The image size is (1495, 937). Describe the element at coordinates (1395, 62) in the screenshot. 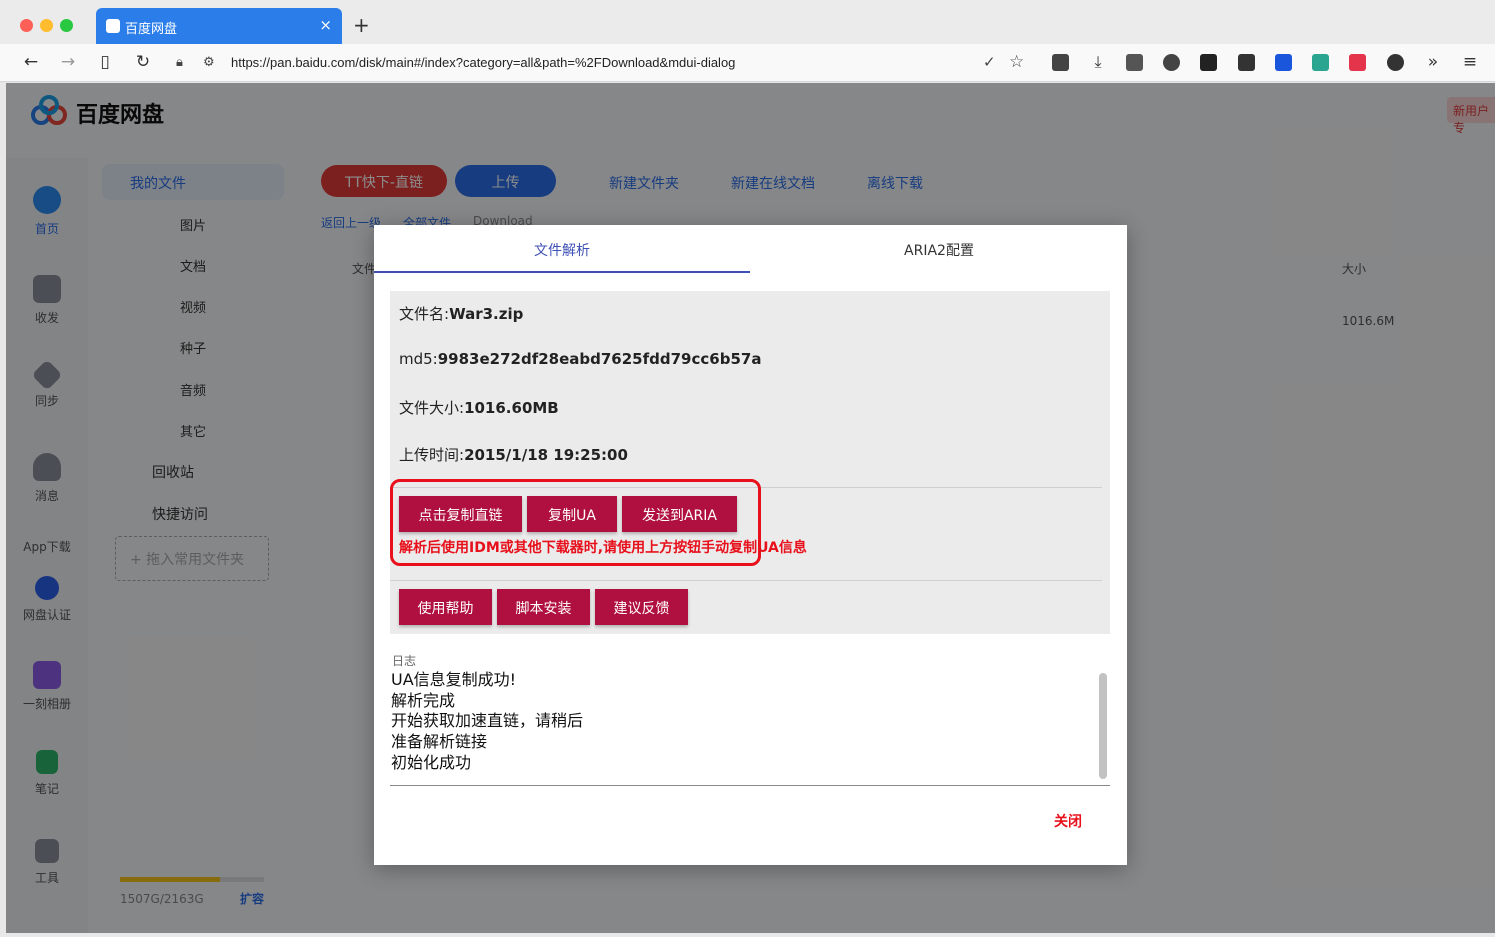

I see `panda-extension-icon` at that location.